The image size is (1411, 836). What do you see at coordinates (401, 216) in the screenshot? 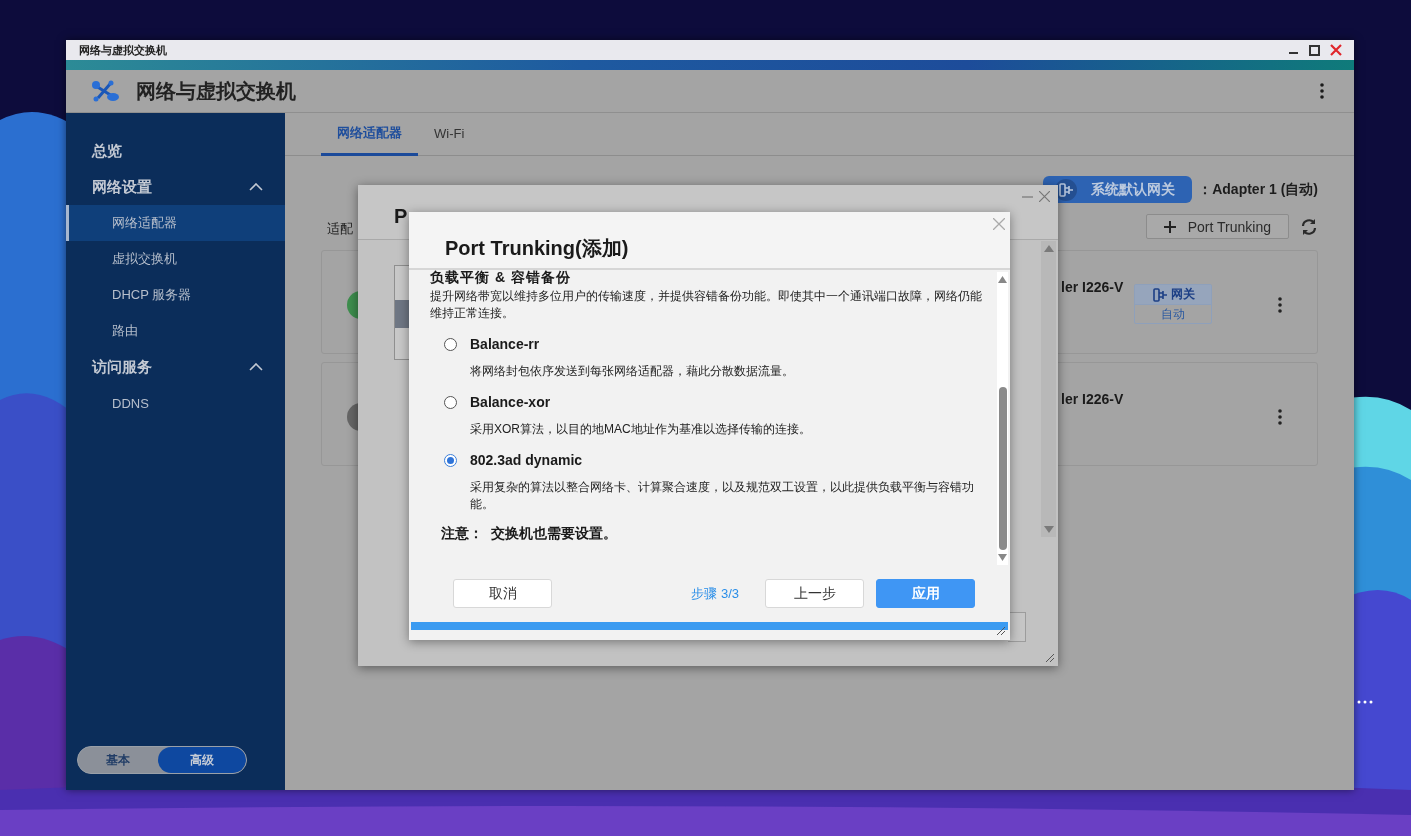
I see `dialog-title: P` at bounding box center [401, 216].